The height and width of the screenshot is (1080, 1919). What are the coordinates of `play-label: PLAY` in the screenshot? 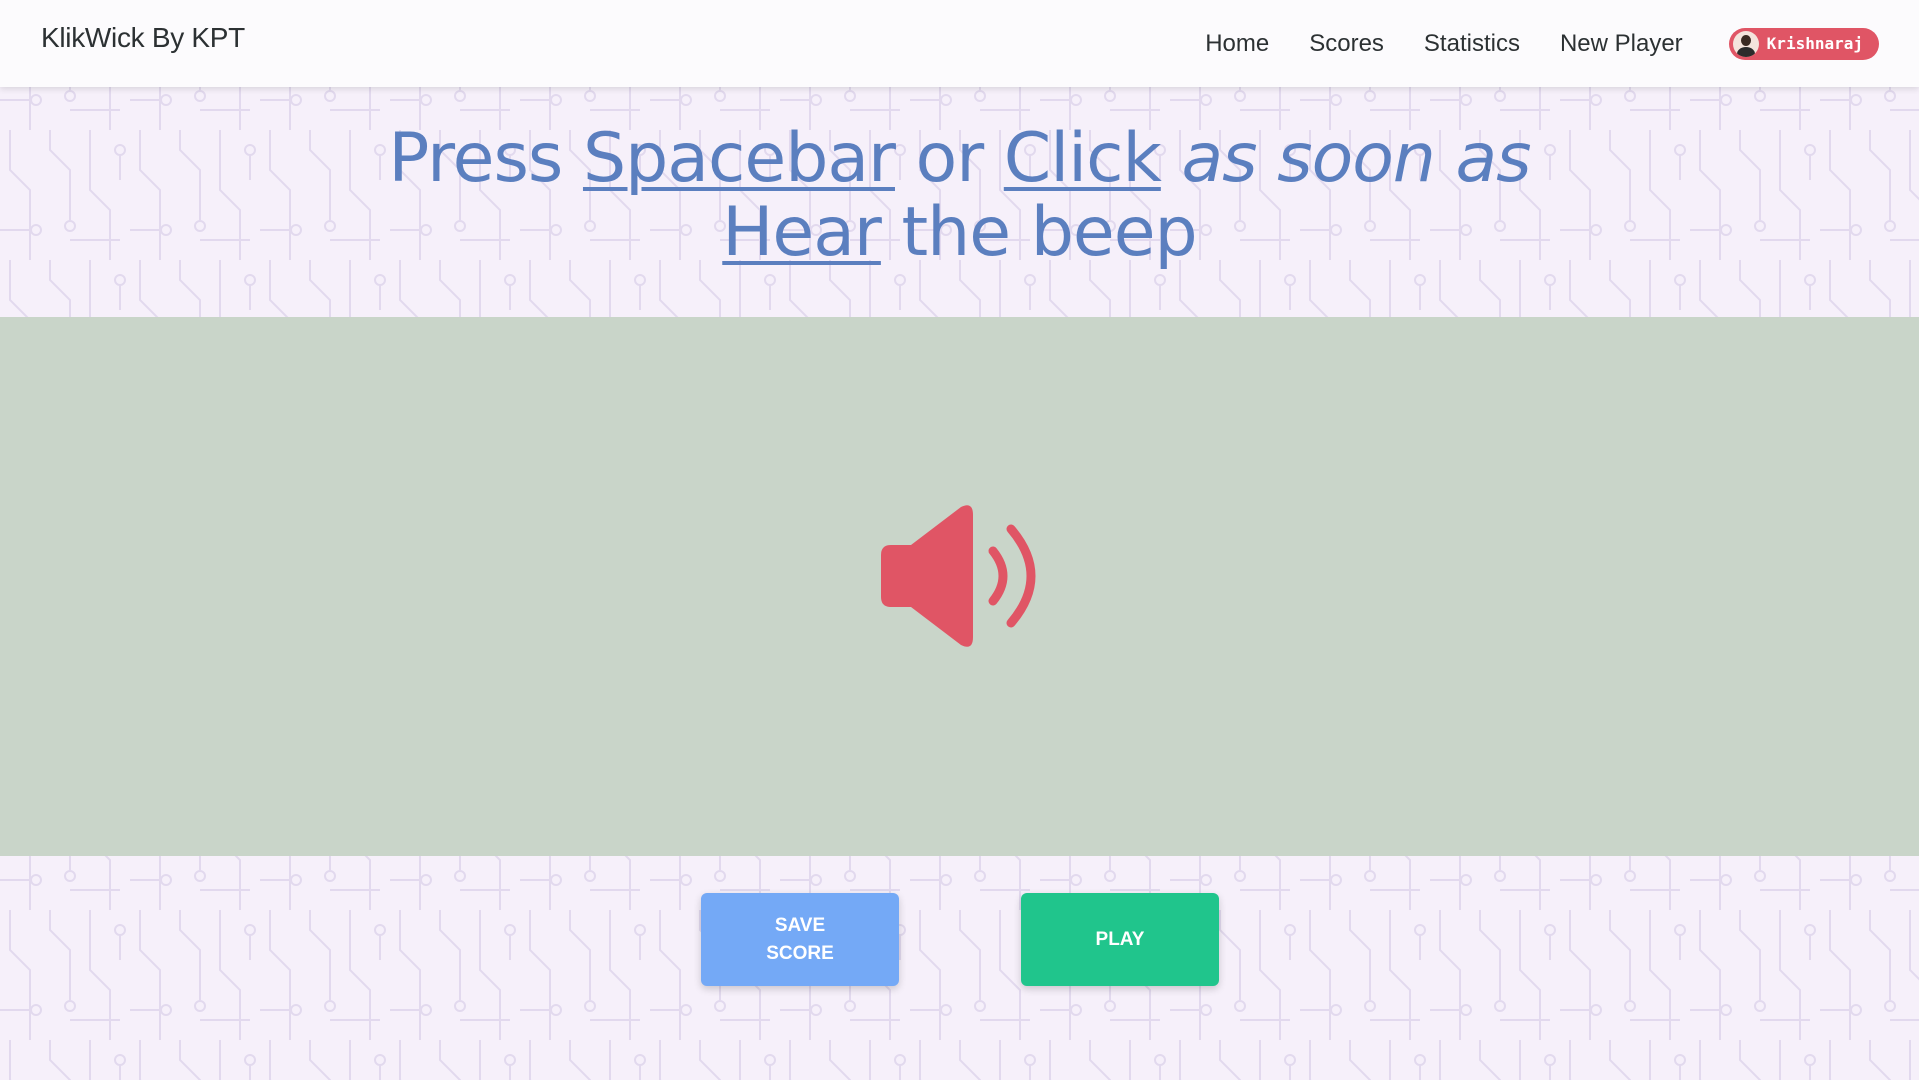 It's located at (1120, 939).